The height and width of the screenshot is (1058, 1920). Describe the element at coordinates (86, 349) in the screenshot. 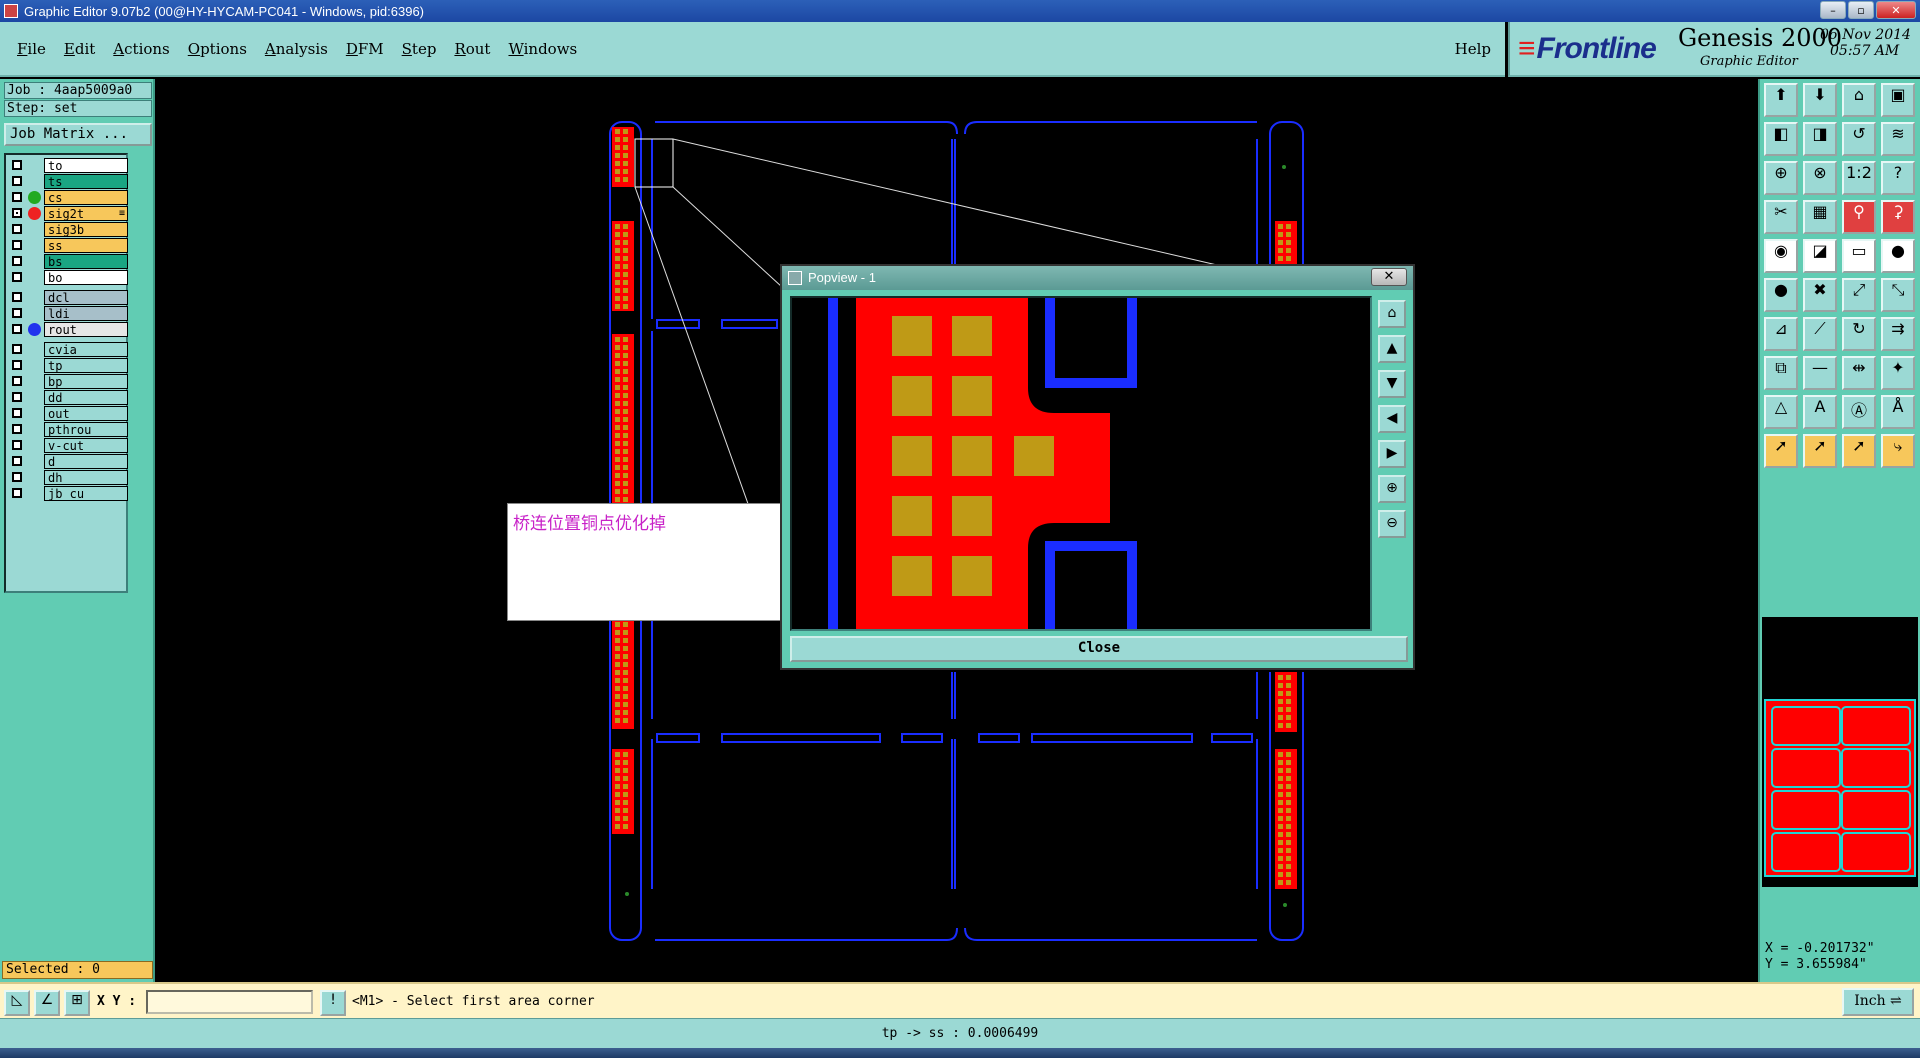

I see `layer-name: cvia` at that location.